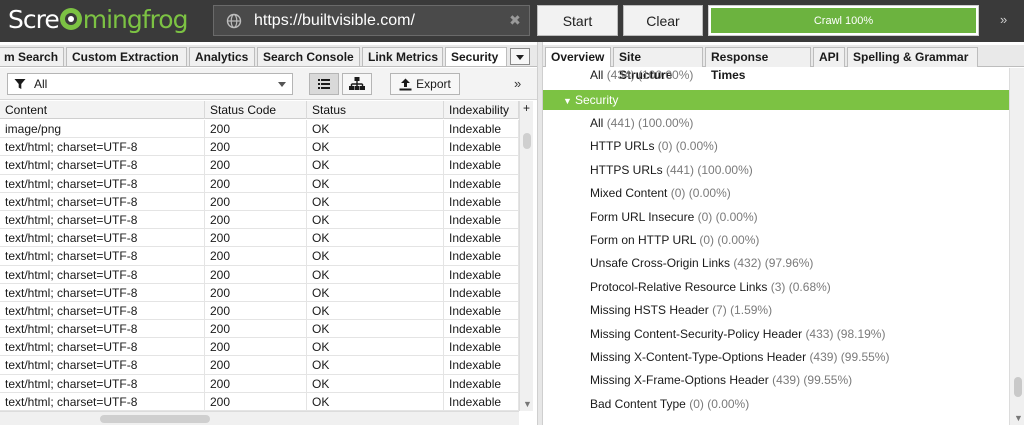 This screenshot has height=425, width=1024. I want to click on tab-custom-extraction: Custom Extraction, so click(126, 56).